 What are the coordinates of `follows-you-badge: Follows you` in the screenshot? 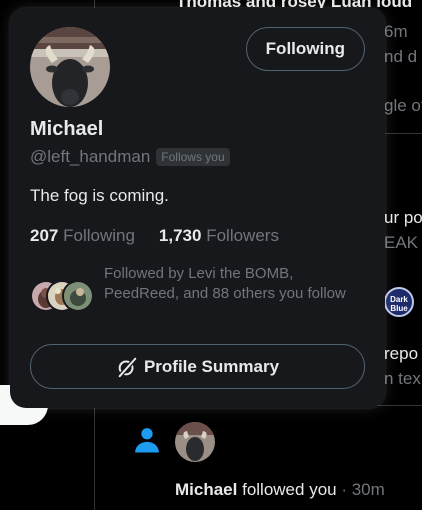 It's located at (193, 157).